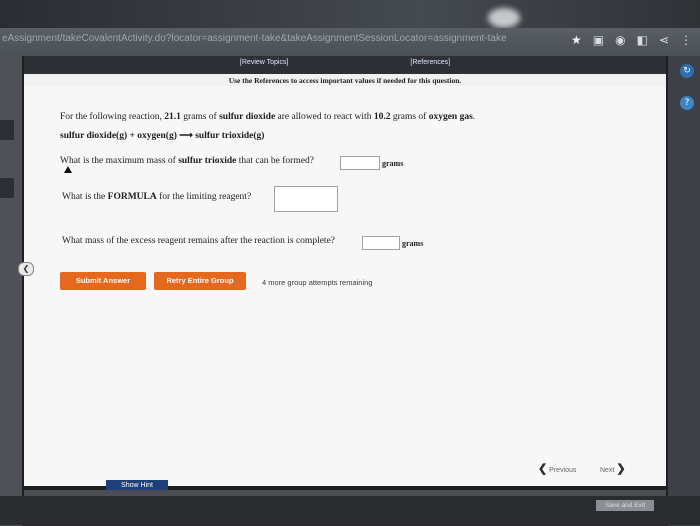 This screenshot has width=700, height=526. What do you see at coordinates (276, 161) in the screenshot?
I see `q1-text: that can be formed?` at bounding box center [276, 161].